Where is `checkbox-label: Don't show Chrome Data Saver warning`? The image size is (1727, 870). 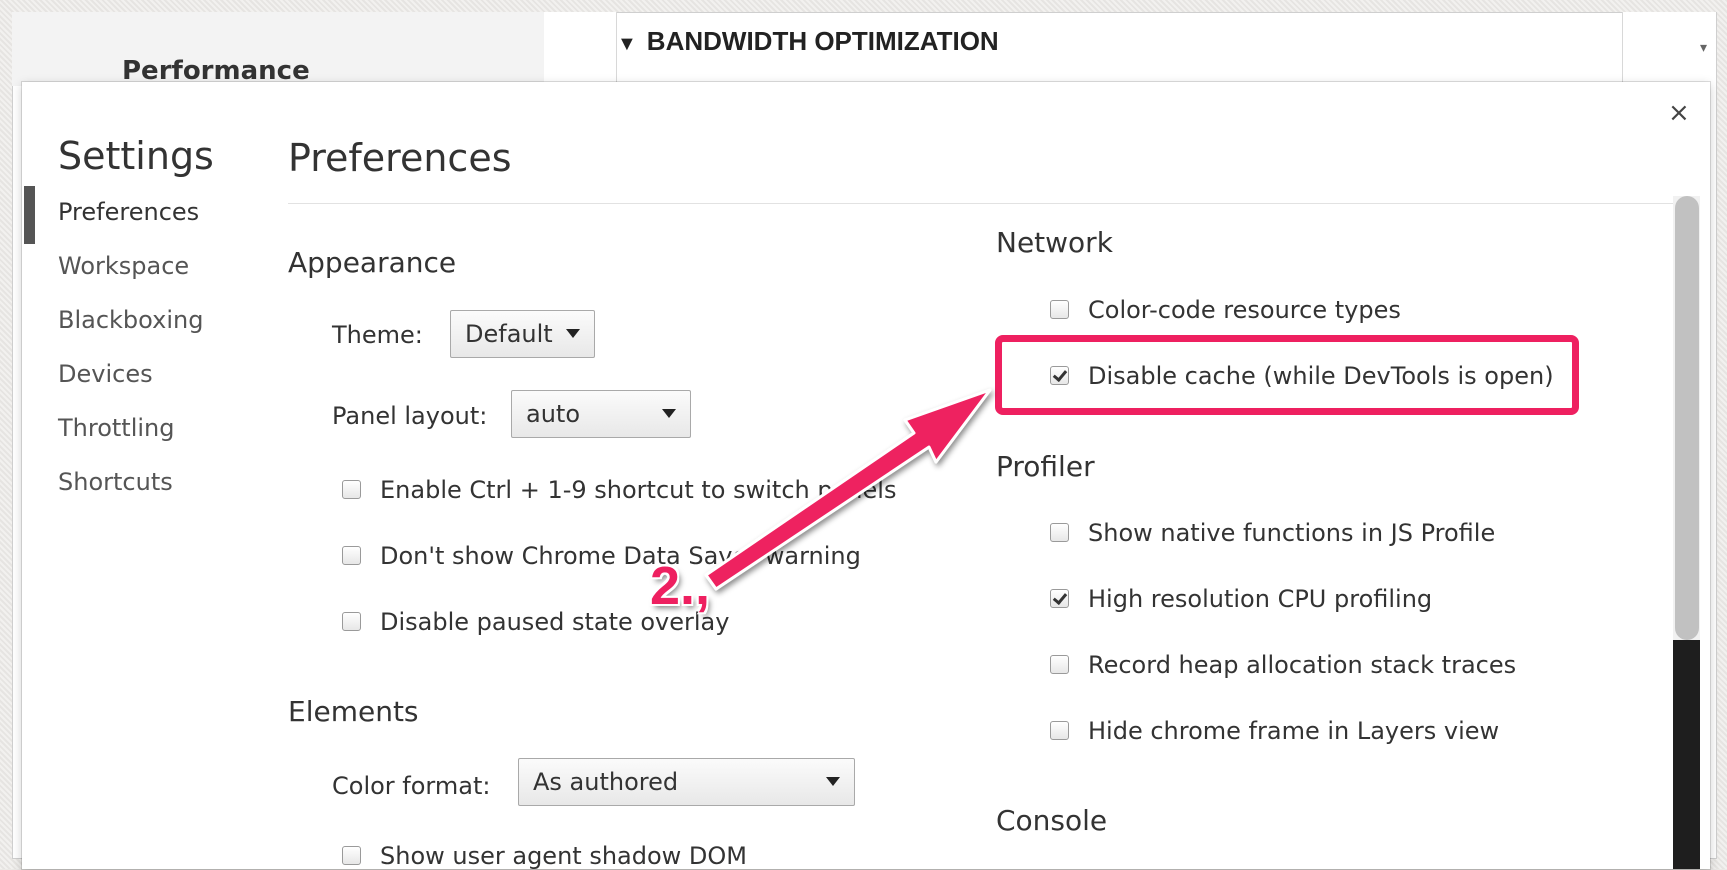 checkbox-label: Don't show Chrome Data Saver warning is located at coordinates (620, 556).